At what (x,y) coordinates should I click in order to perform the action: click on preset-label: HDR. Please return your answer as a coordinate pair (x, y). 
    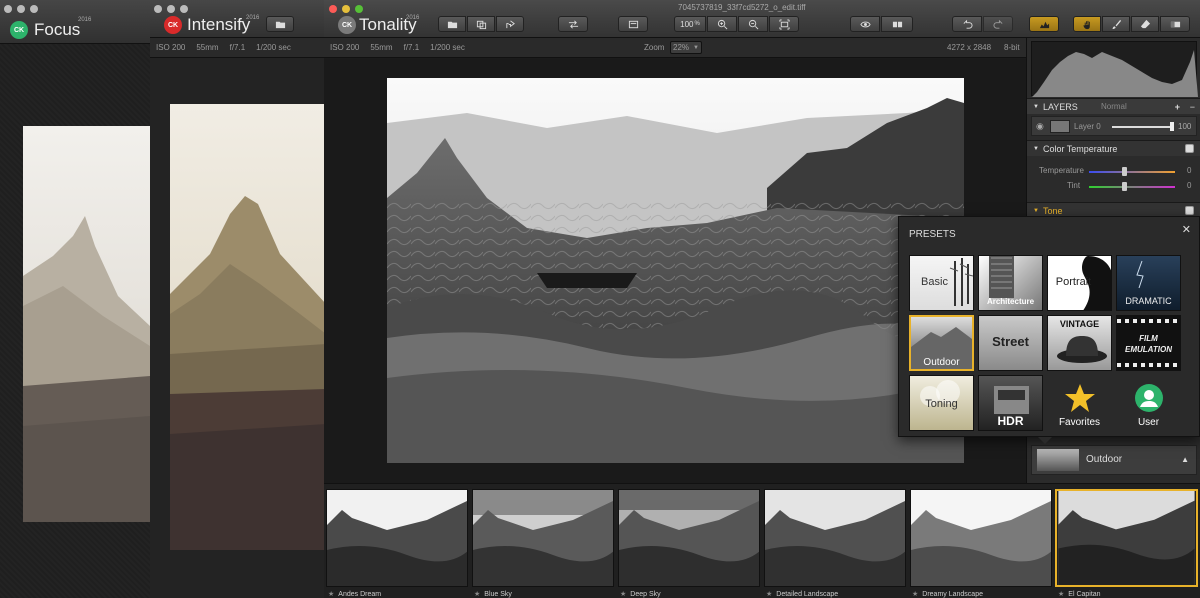
    Looking at the image, I should click on (1010, 421).